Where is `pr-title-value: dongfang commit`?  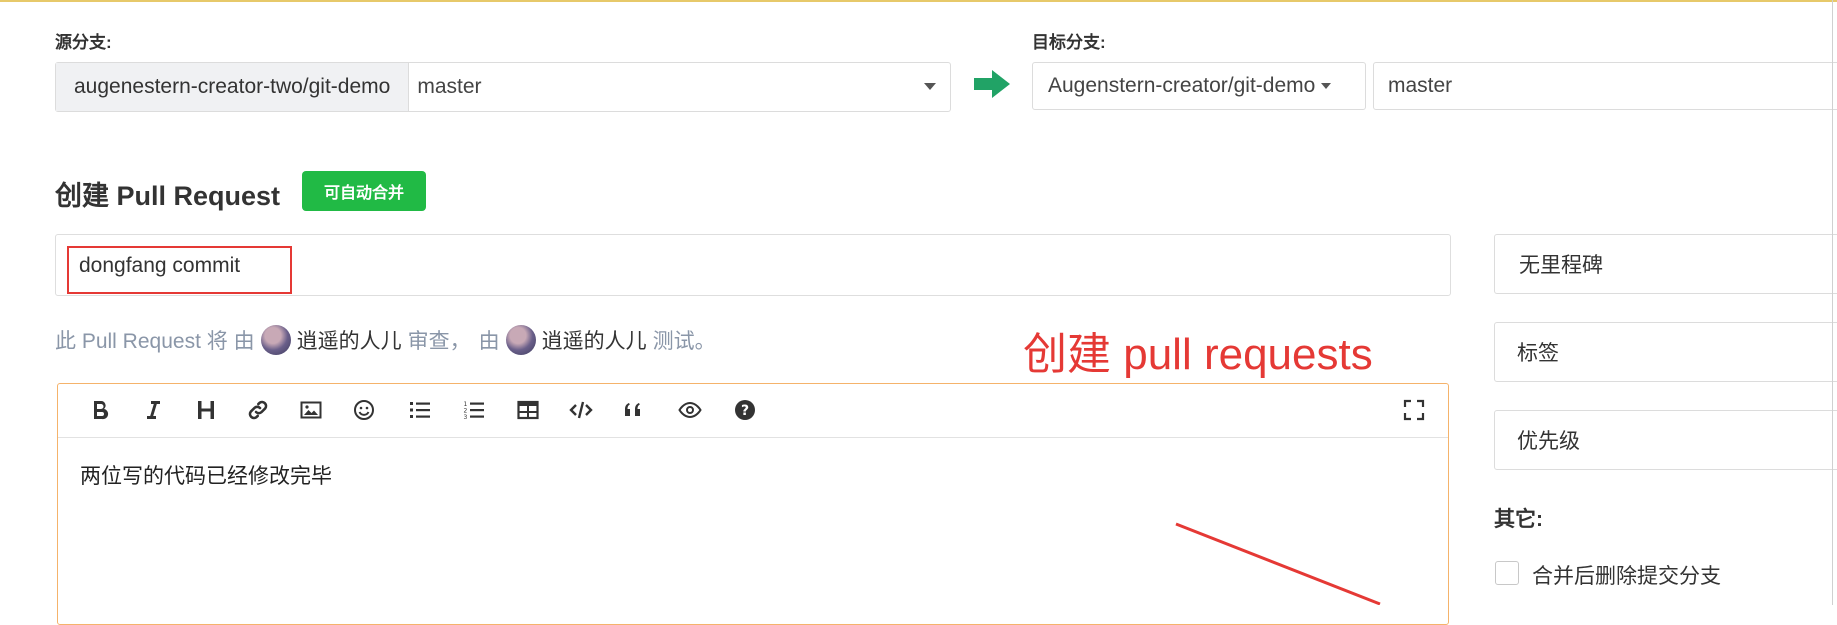
pr-title-value: dongfang commit is located at coordinates (160, 265).